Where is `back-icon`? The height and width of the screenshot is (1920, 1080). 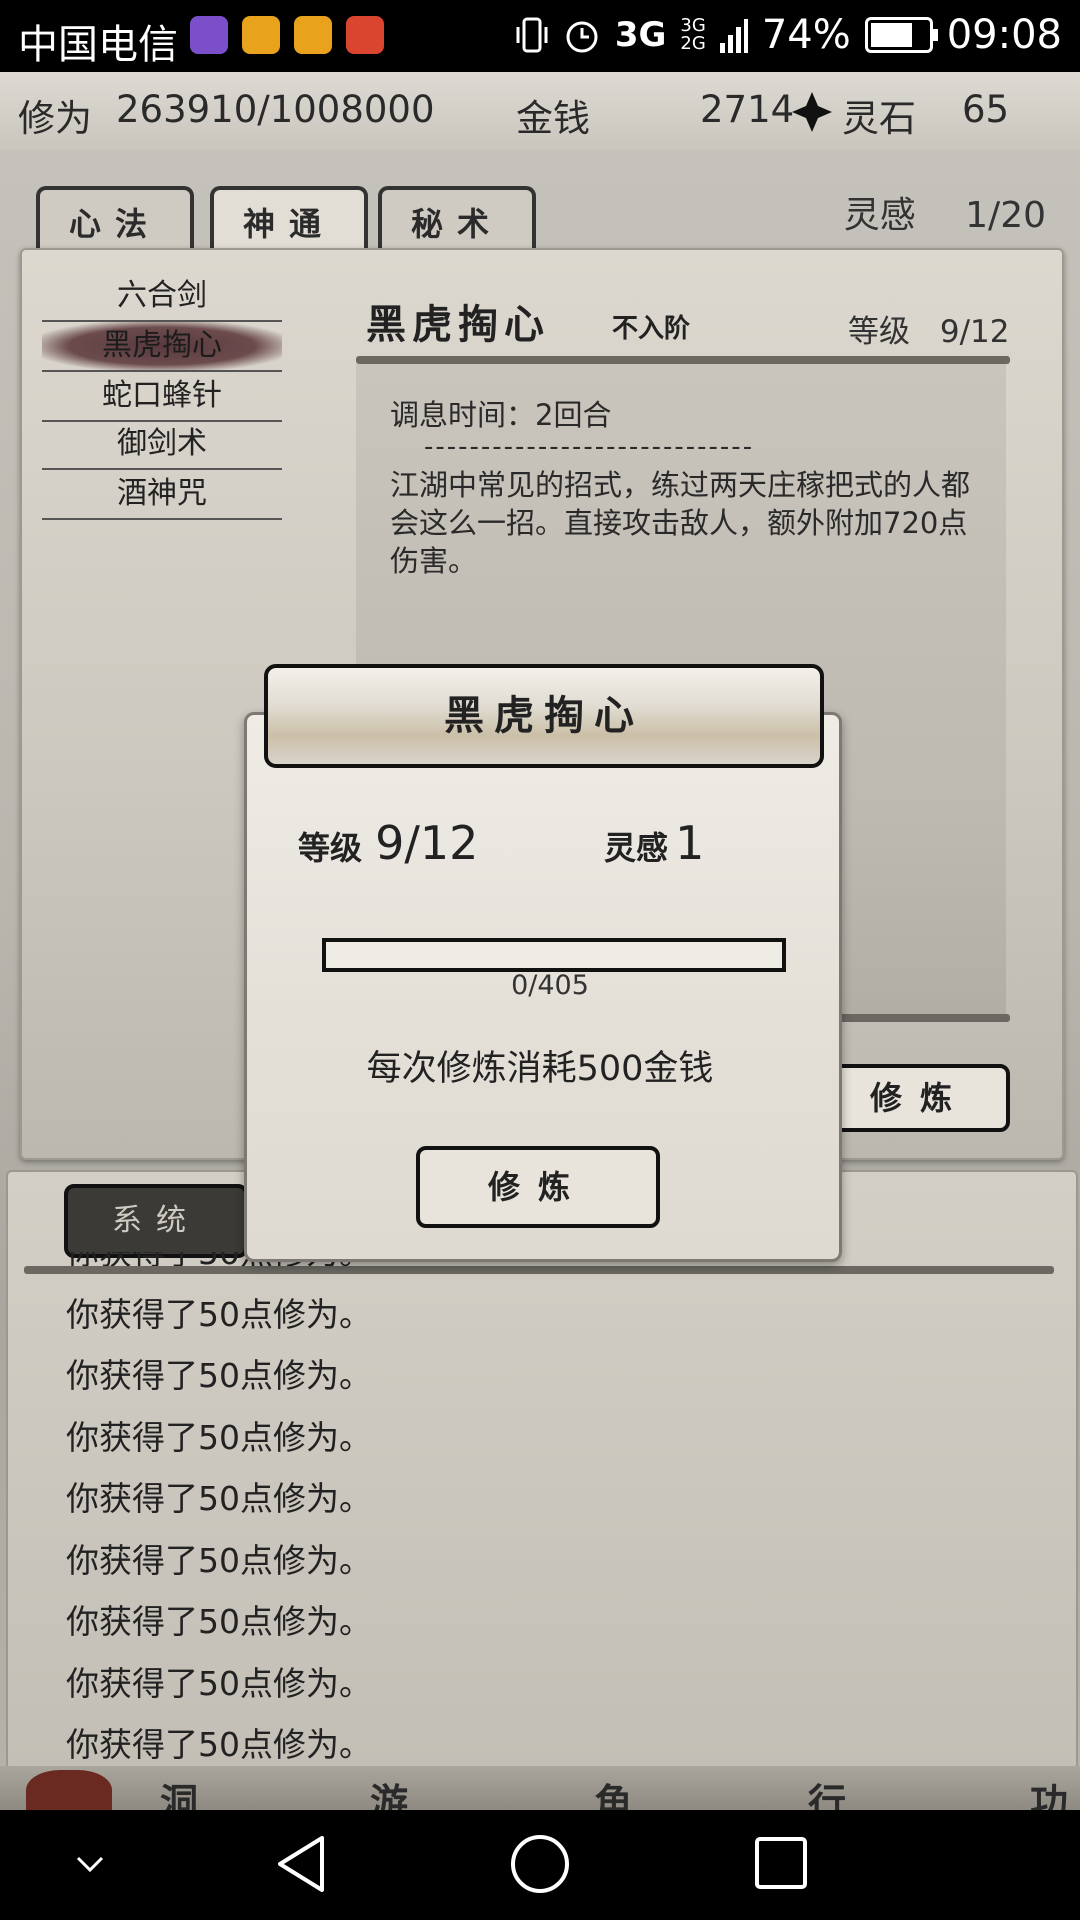
back-icon is located at coordinates (302, 1864).